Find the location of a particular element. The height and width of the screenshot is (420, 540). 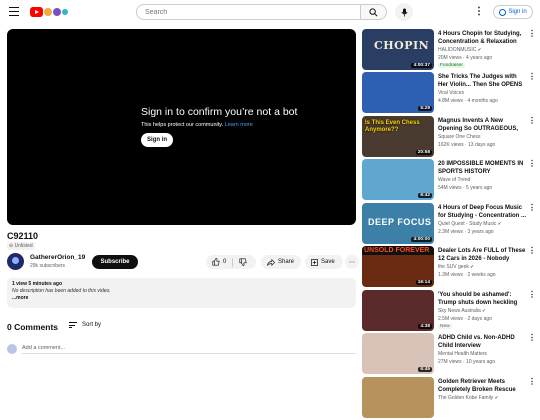

video-duration: 5:29 is located at coordinates (425, 108).